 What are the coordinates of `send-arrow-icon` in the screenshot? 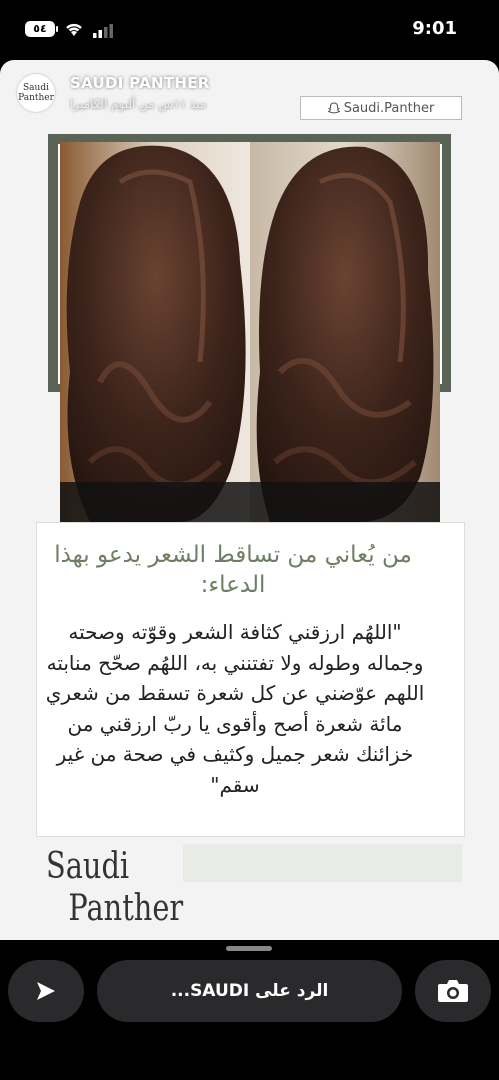 It's located at (46, 991).